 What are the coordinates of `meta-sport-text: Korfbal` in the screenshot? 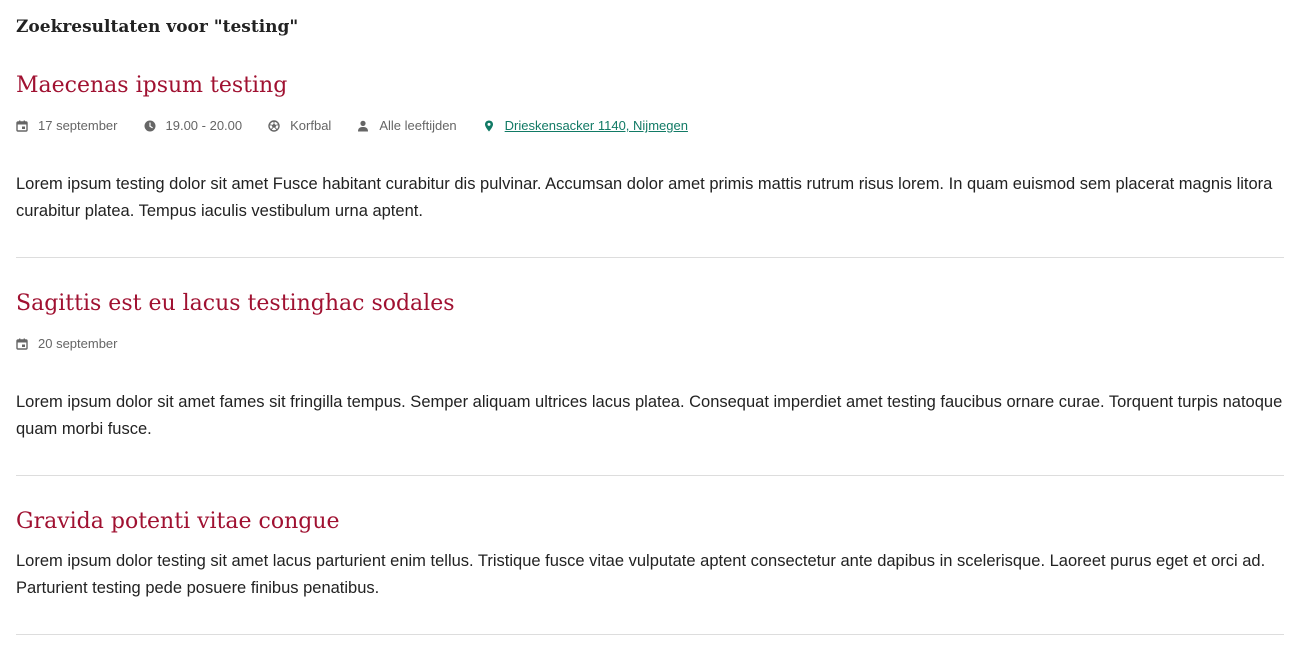 It's located at (311, 125).